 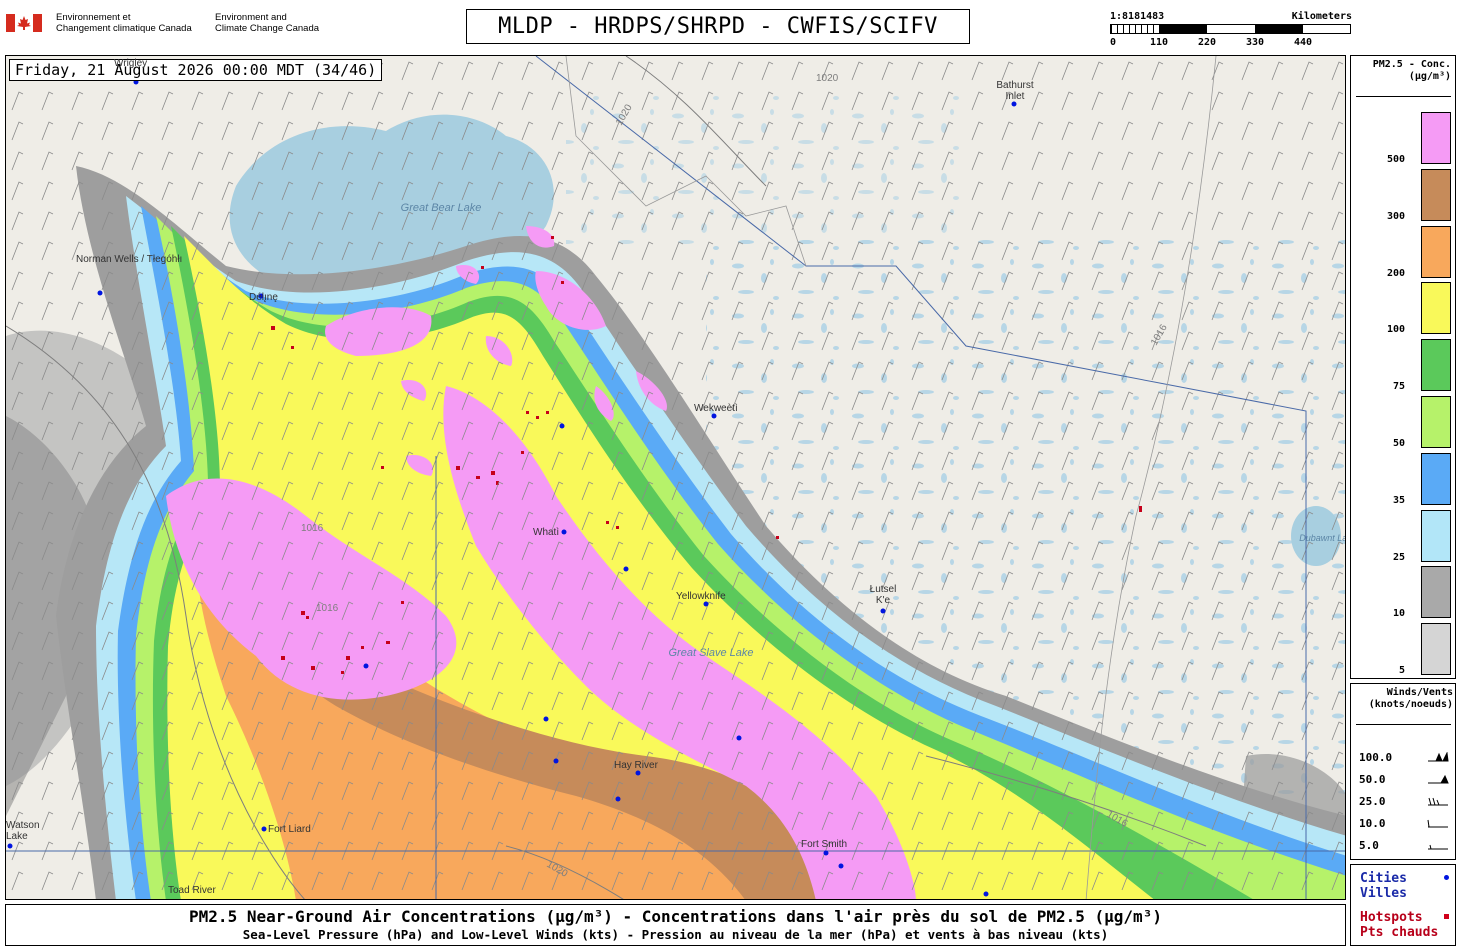 I want to click on legend-bin-label: 200, so click(x=1395, y=273).